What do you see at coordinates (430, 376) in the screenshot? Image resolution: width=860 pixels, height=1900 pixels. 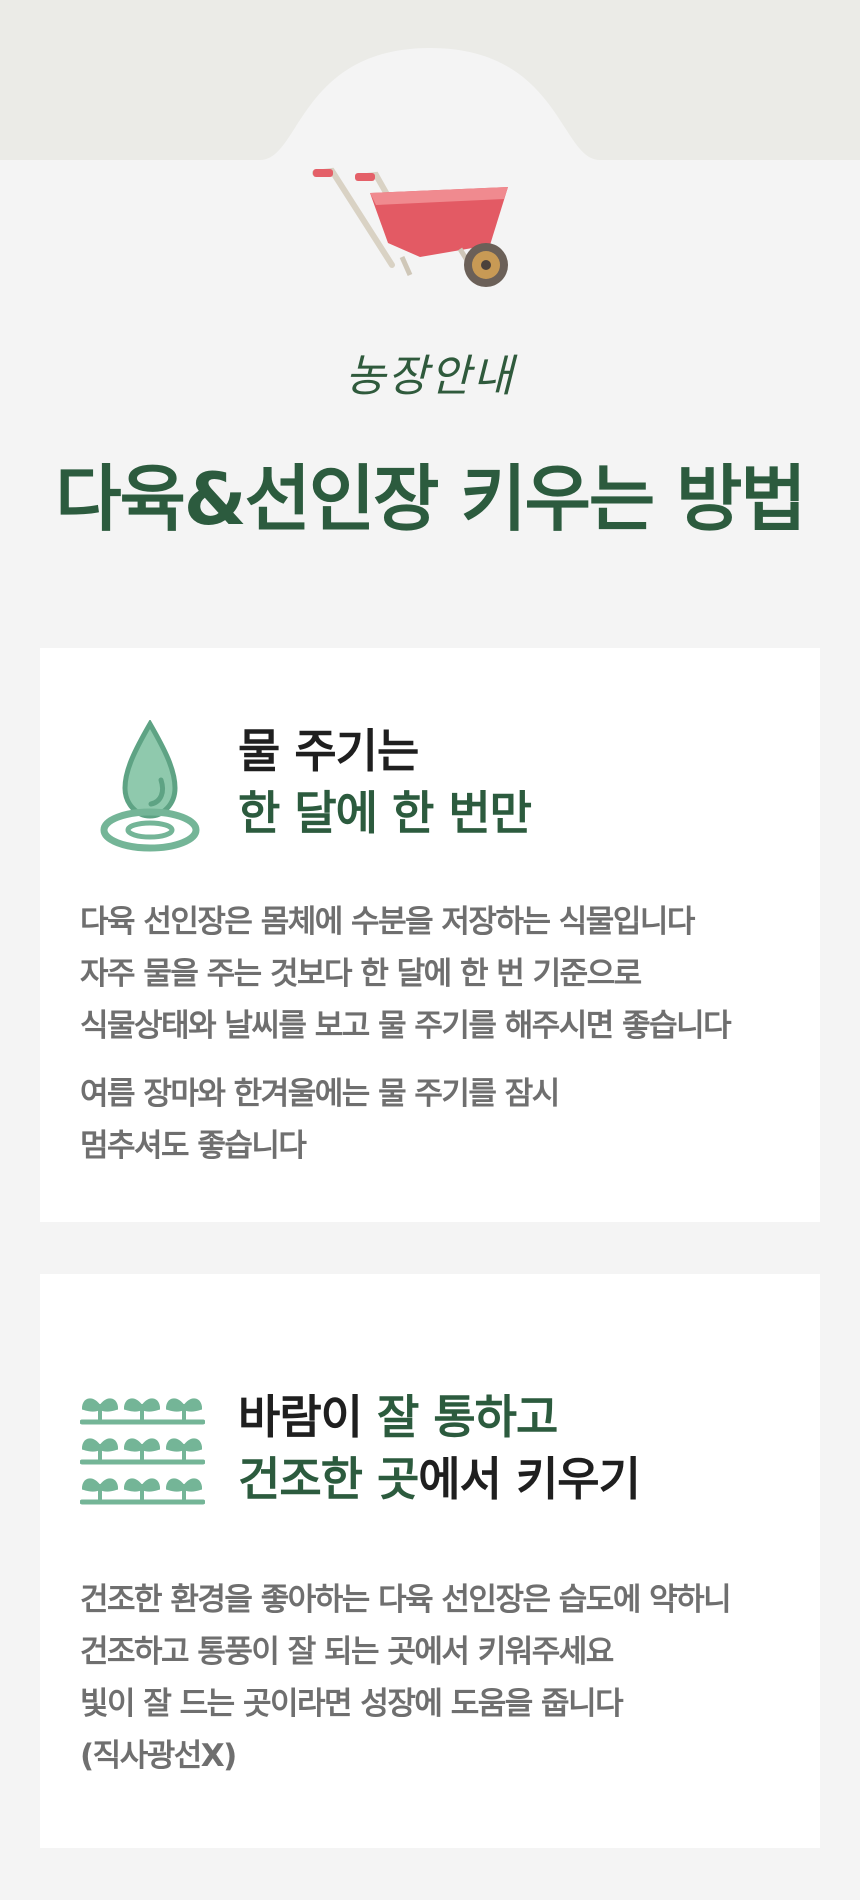 I see `page-subtitle: 농장안내` at bounding box center [430, 376].